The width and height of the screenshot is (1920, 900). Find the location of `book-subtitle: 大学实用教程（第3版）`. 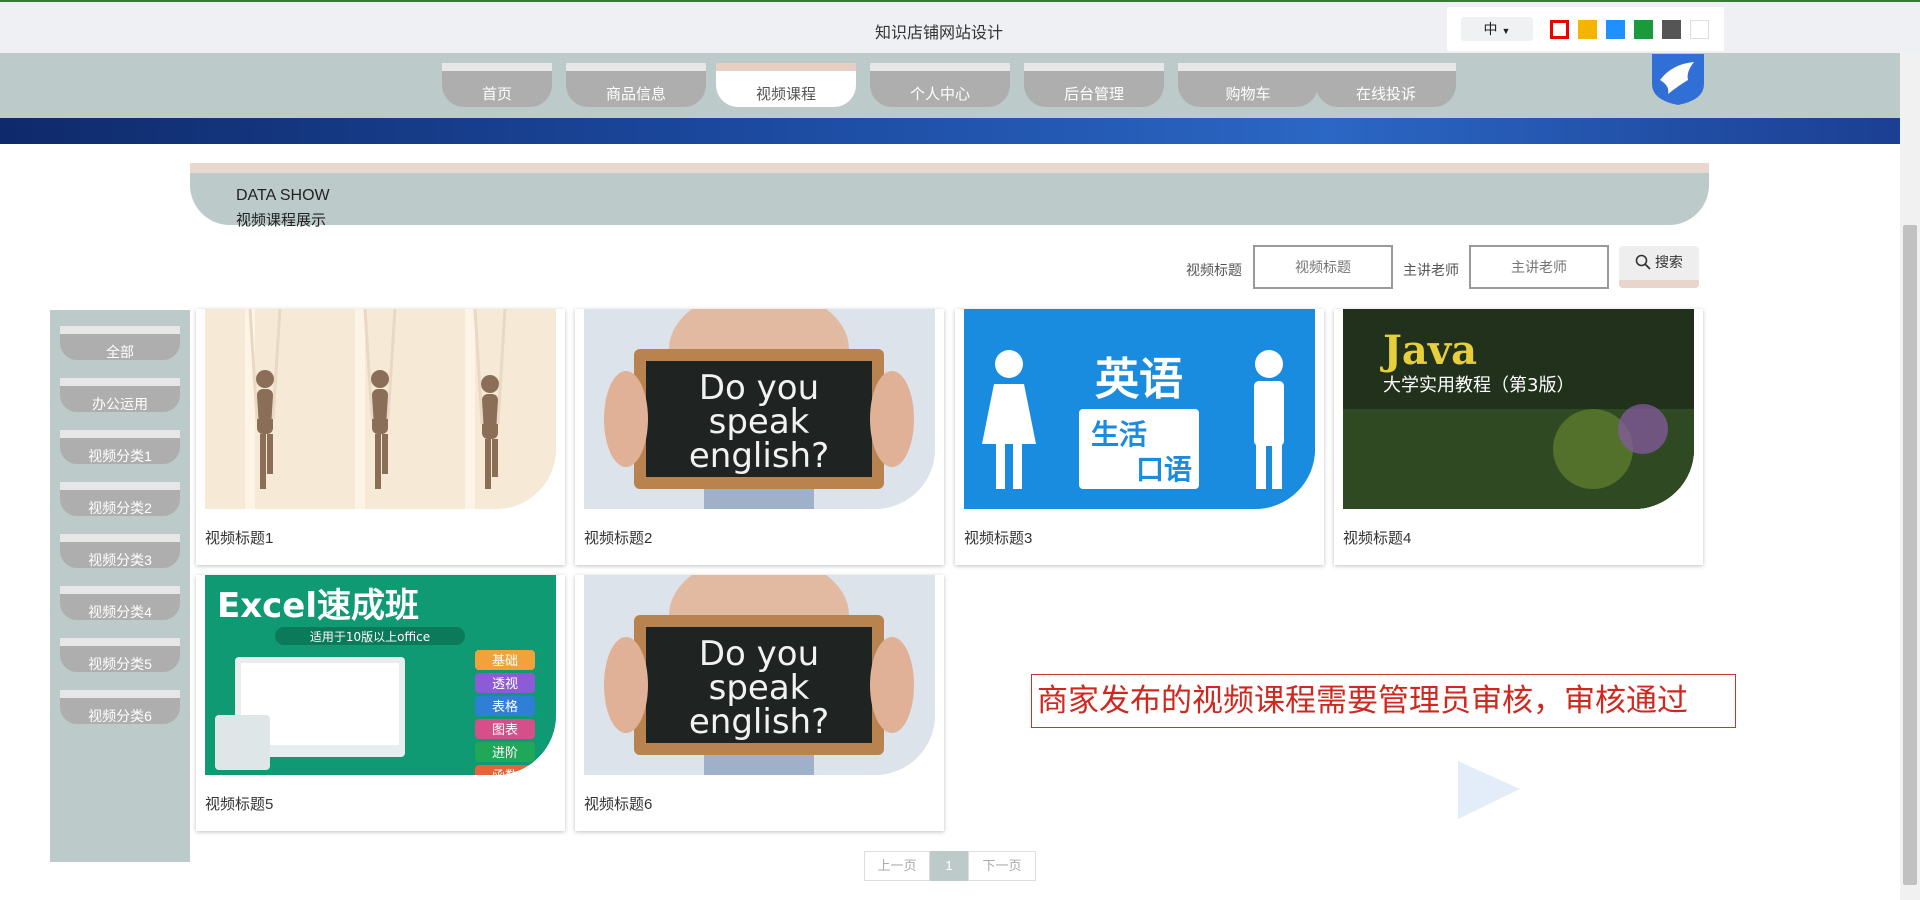

book-subtitle: 大学实用教程（第3版） is located at coordinates (1478, 385).